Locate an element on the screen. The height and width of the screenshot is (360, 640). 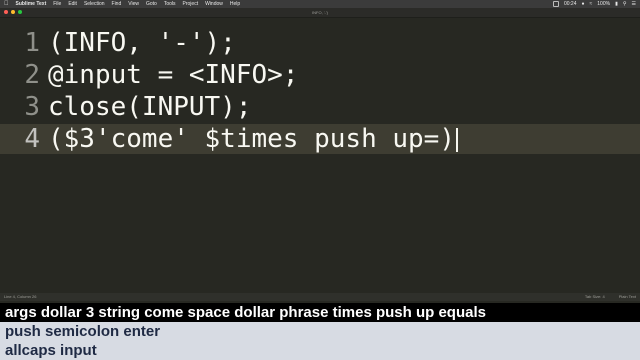
menu-view: View is located at coordinates (133, 4).